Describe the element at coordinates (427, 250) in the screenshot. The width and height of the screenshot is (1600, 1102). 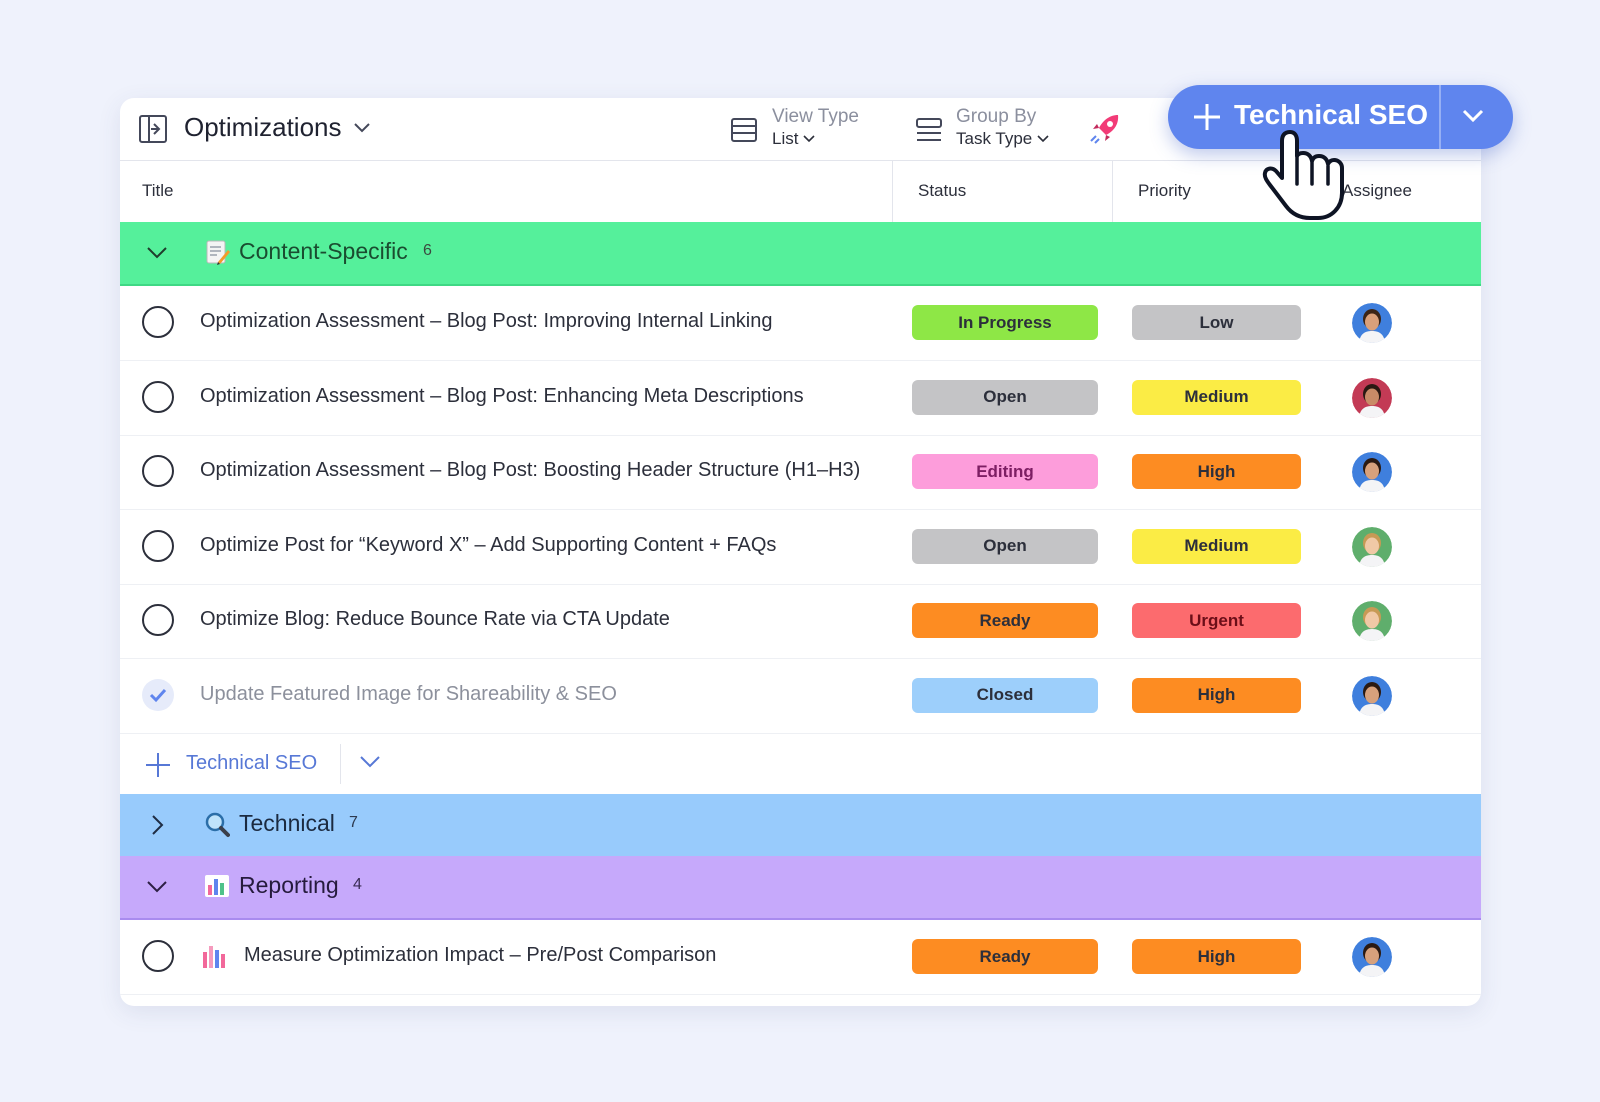
I see `group-count: 6` at that location.